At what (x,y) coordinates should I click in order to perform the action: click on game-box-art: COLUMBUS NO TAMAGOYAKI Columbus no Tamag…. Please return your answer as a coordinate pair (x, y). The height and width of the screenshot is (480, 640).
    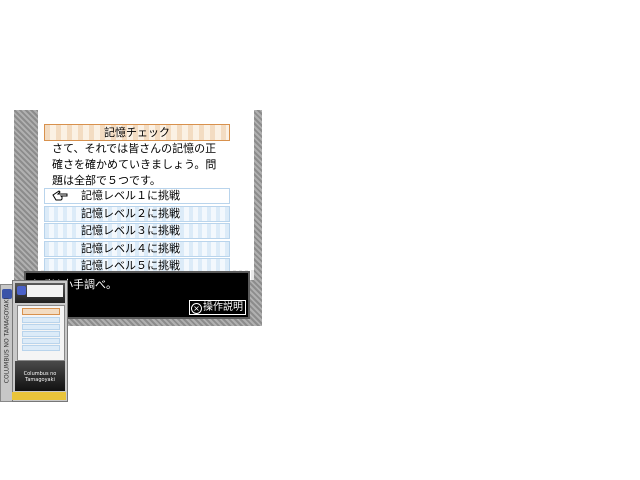
    Looking at the image, I should click on (34, 341).